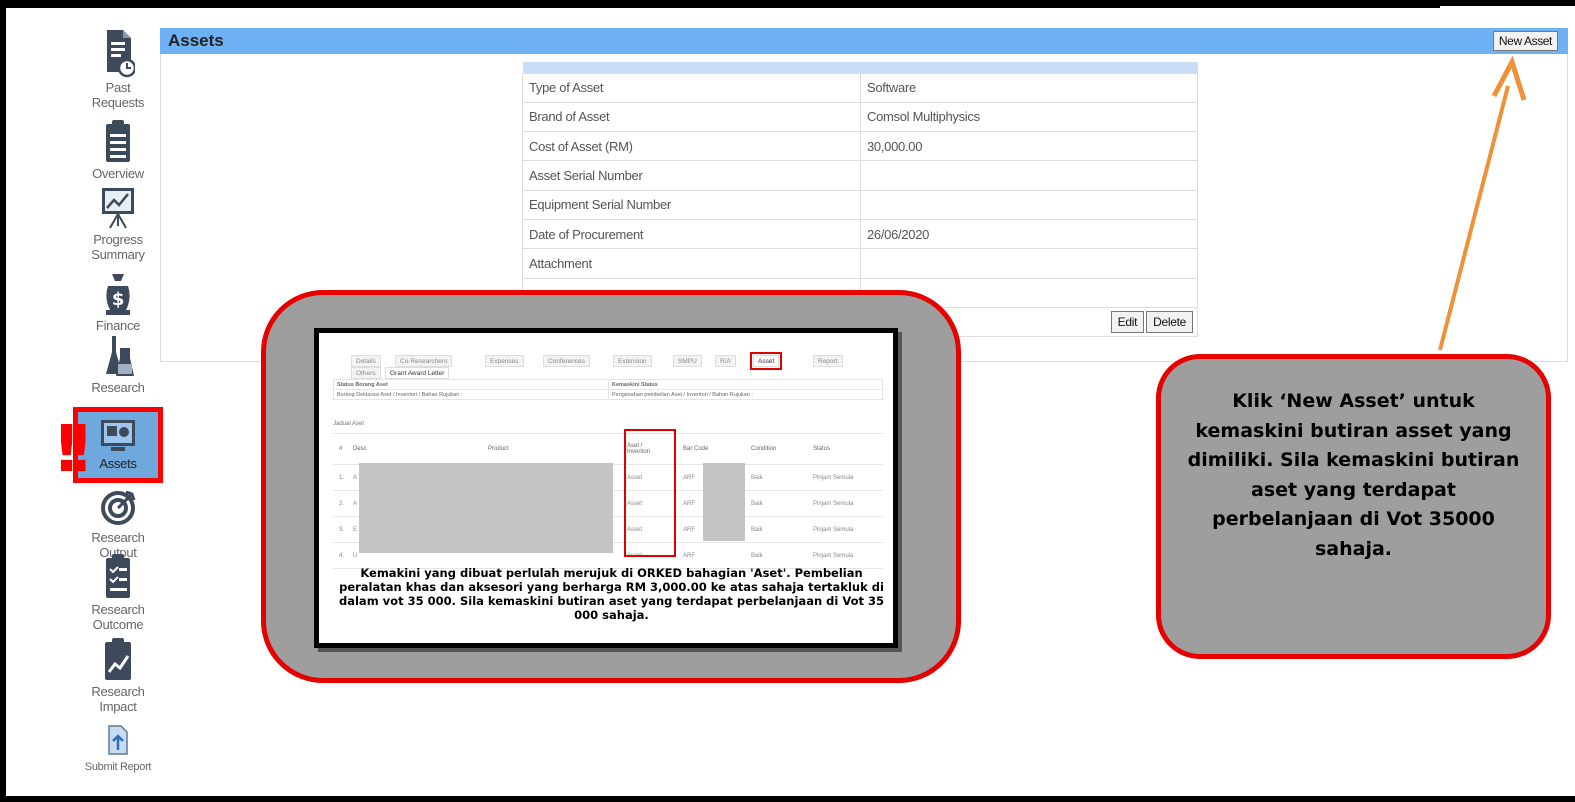  I want to click on pointer-arrow-icon, so click(1482, 203).